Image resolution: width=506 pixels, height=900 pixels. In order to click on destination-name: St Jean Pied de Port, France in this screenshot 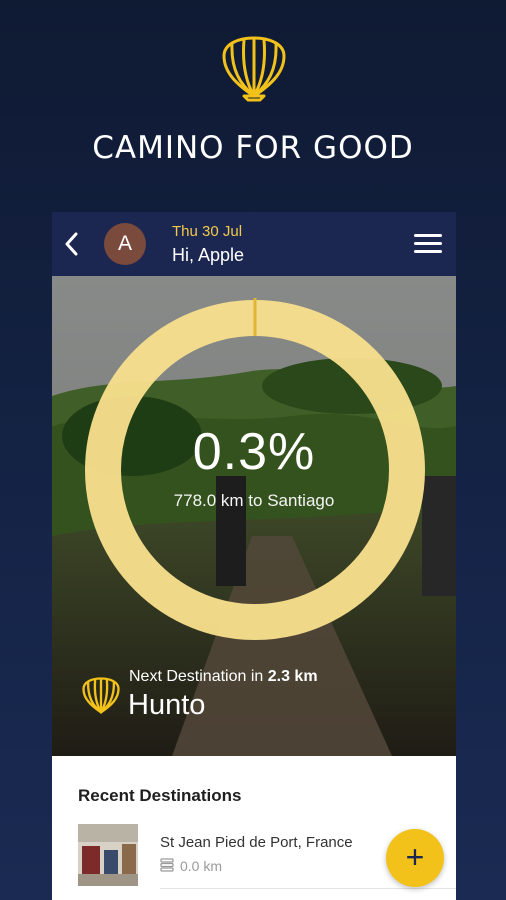, I will do `click(256, 842)`.